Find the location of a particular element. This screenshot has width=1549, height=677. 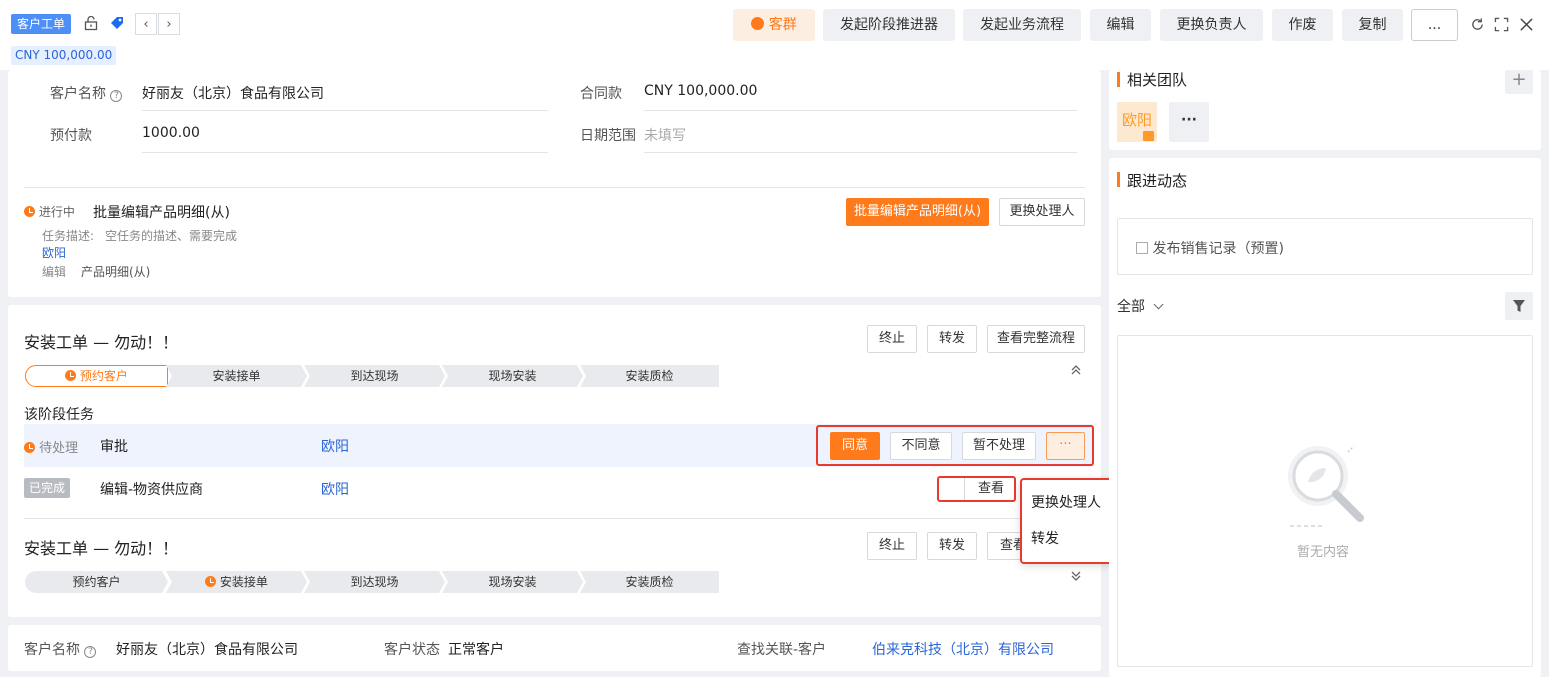

chevron-right-icon: › is located at coordinates (169, 24).